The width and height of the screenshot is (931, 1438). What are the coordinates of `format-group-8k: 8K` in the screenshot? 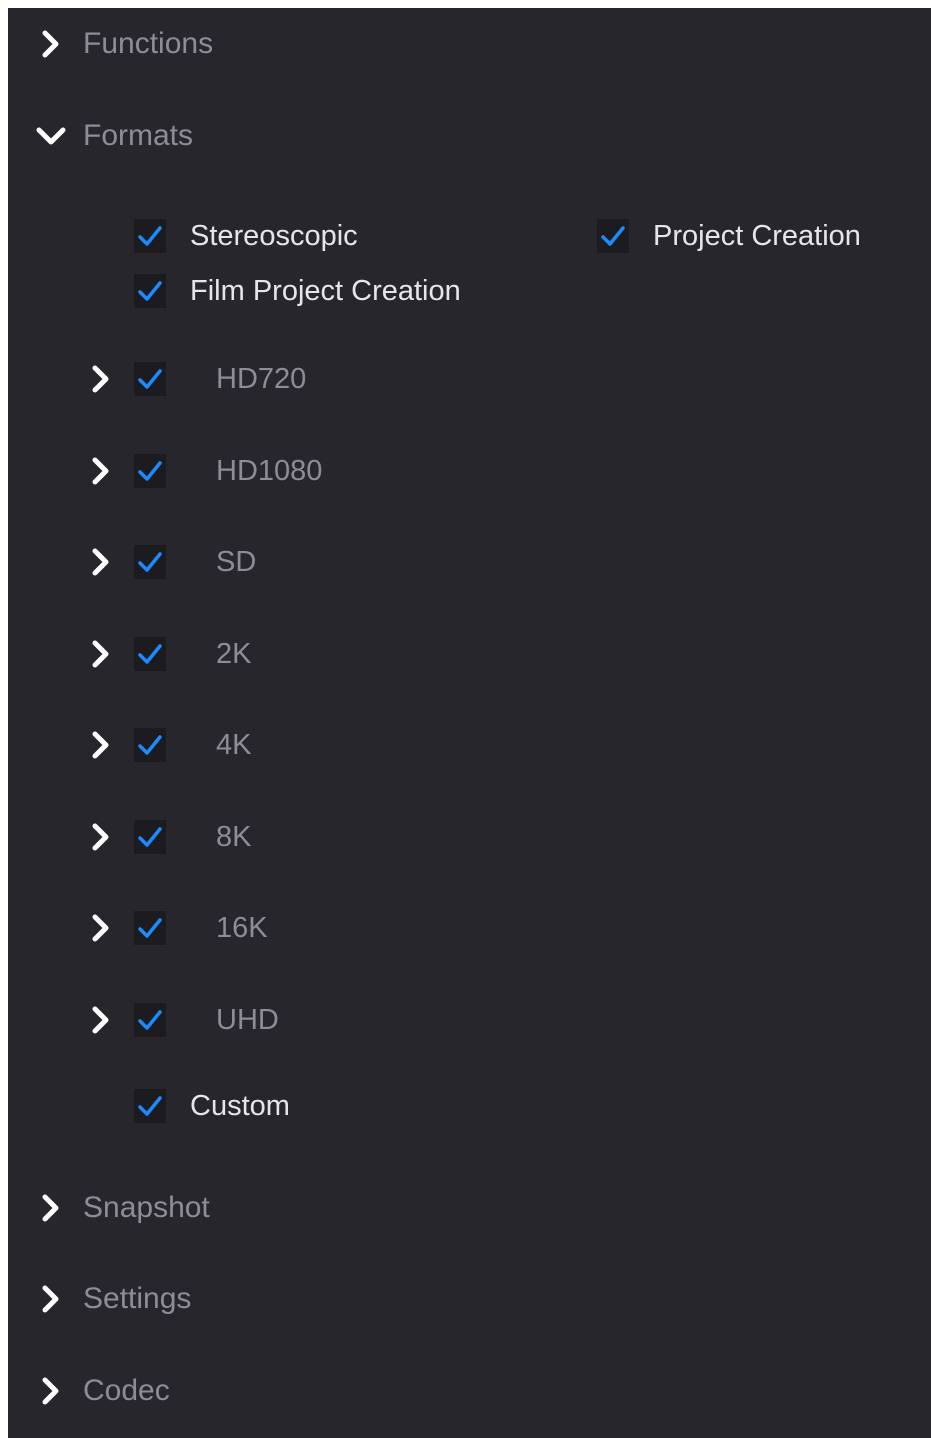 It's located at (286, 837).